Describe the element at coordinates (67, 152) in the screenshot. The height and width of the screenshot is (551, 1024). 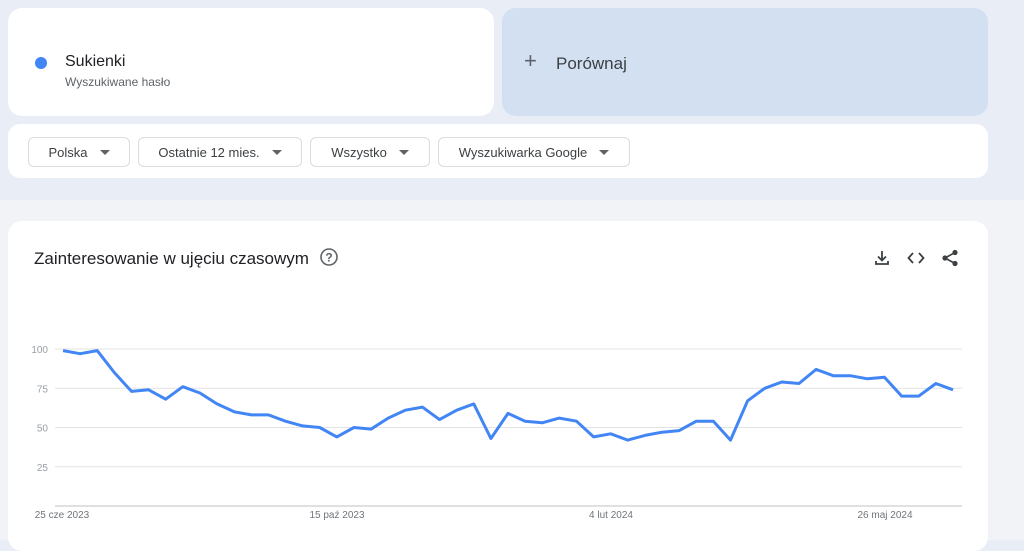
I see `filter-region-label: Polska` at that location.